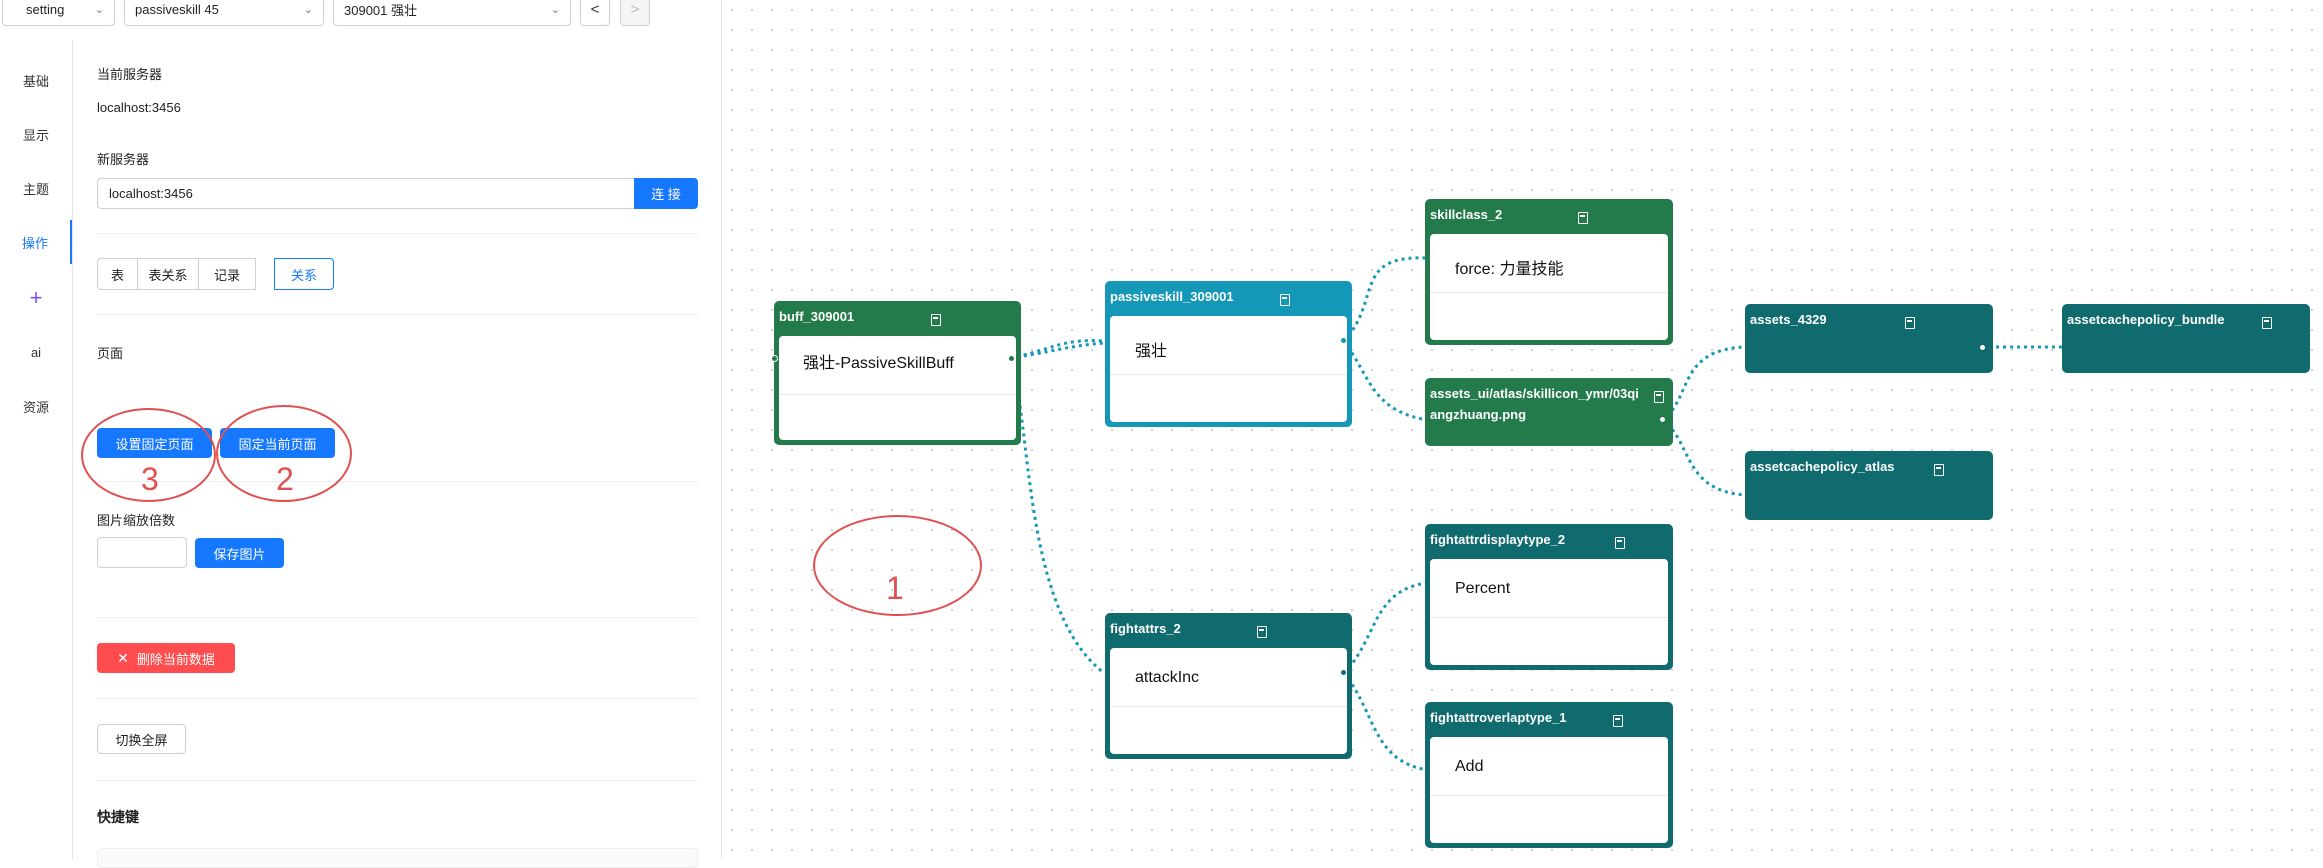  What do you see at coordinates (45, 9) in the screenshot?
I see `mode-select-value: setting` at bounding box center [45, 9].